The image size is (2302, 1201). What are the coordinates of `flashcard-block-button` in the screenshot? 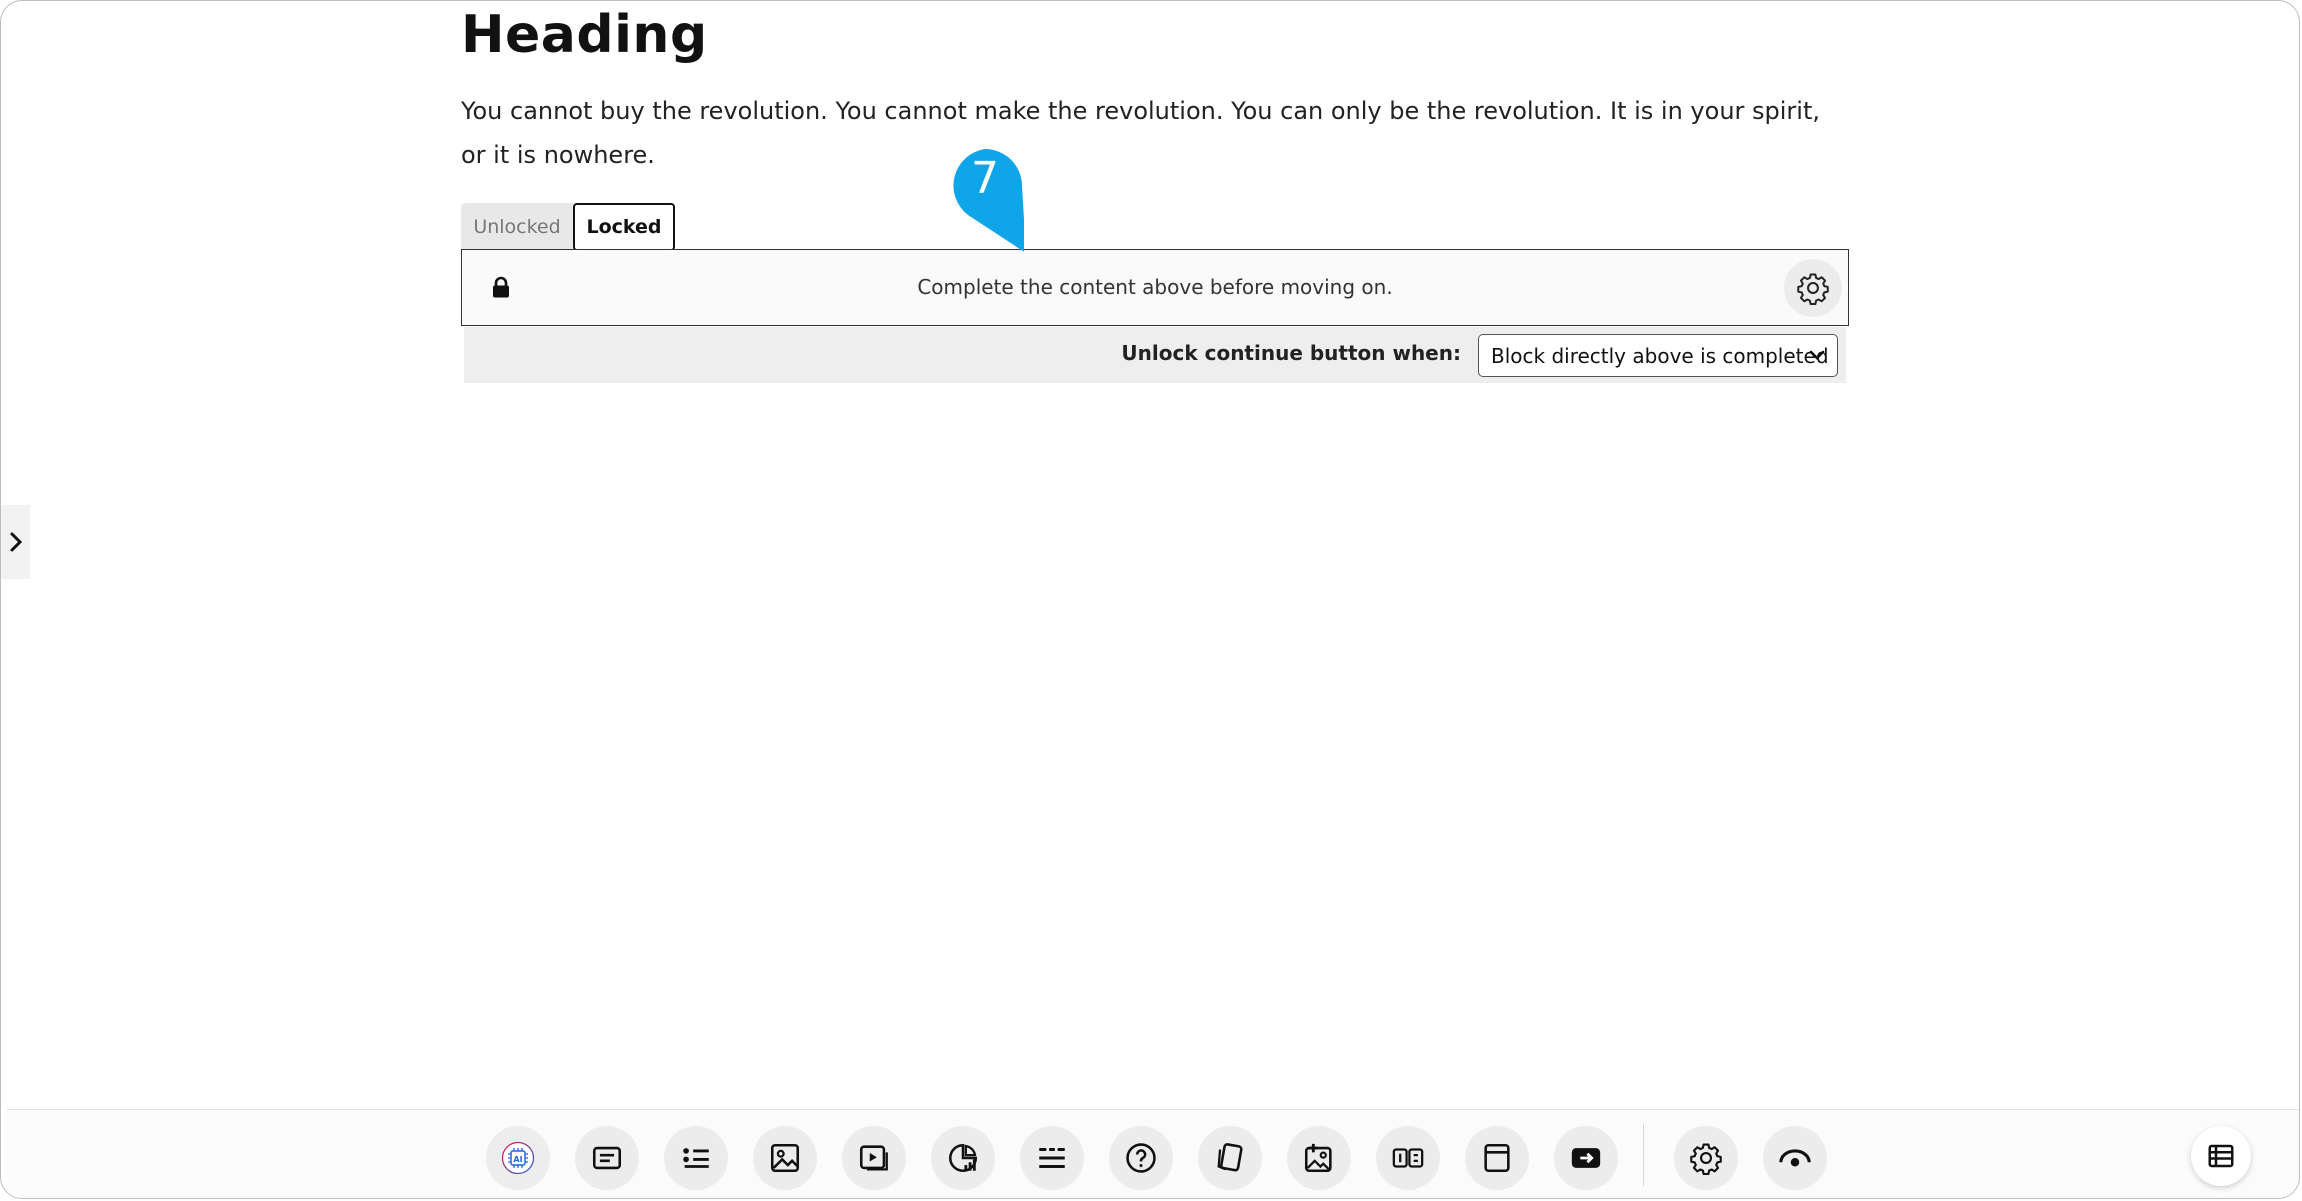 It's located at (1230, 1158).